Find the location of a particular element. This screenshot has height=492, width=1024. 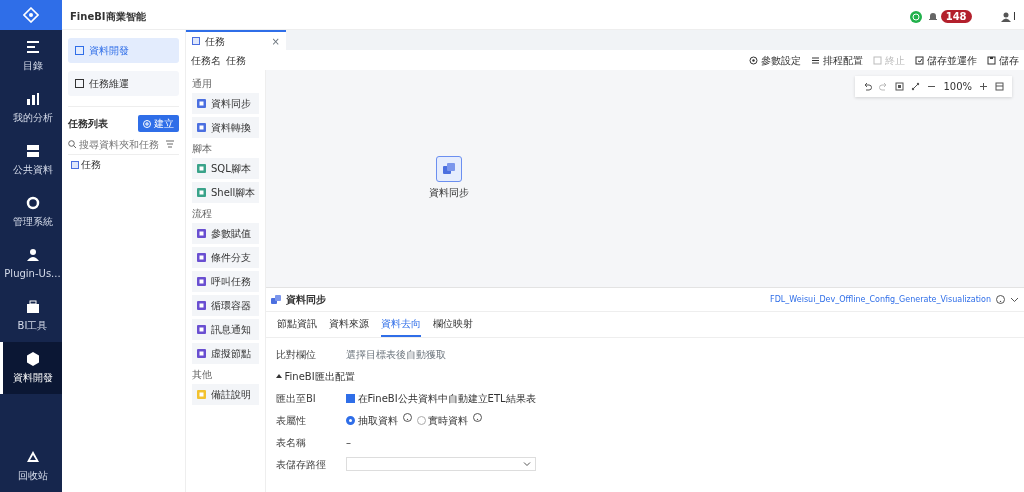

status-icon is located at coordinates (915, 16).